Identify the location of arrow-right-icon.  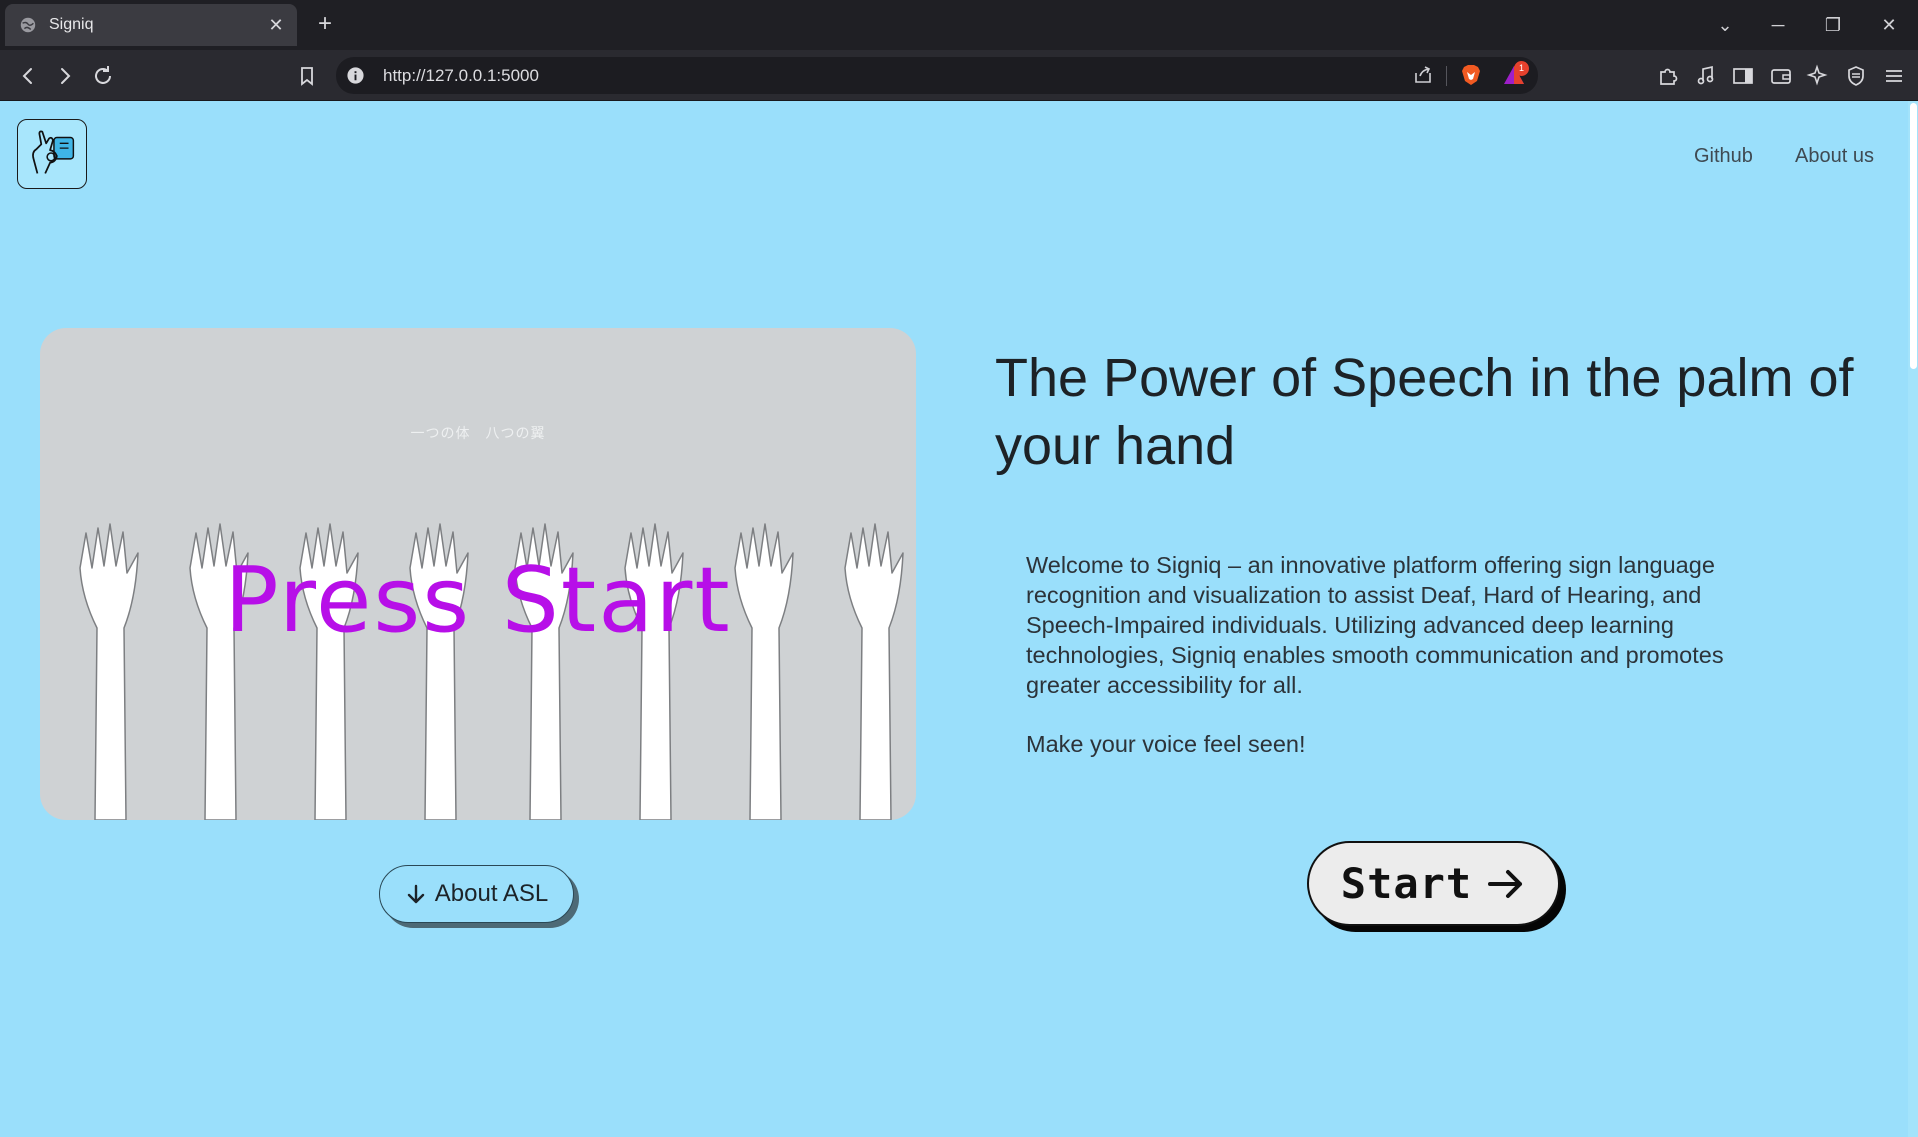
(1505, 883).